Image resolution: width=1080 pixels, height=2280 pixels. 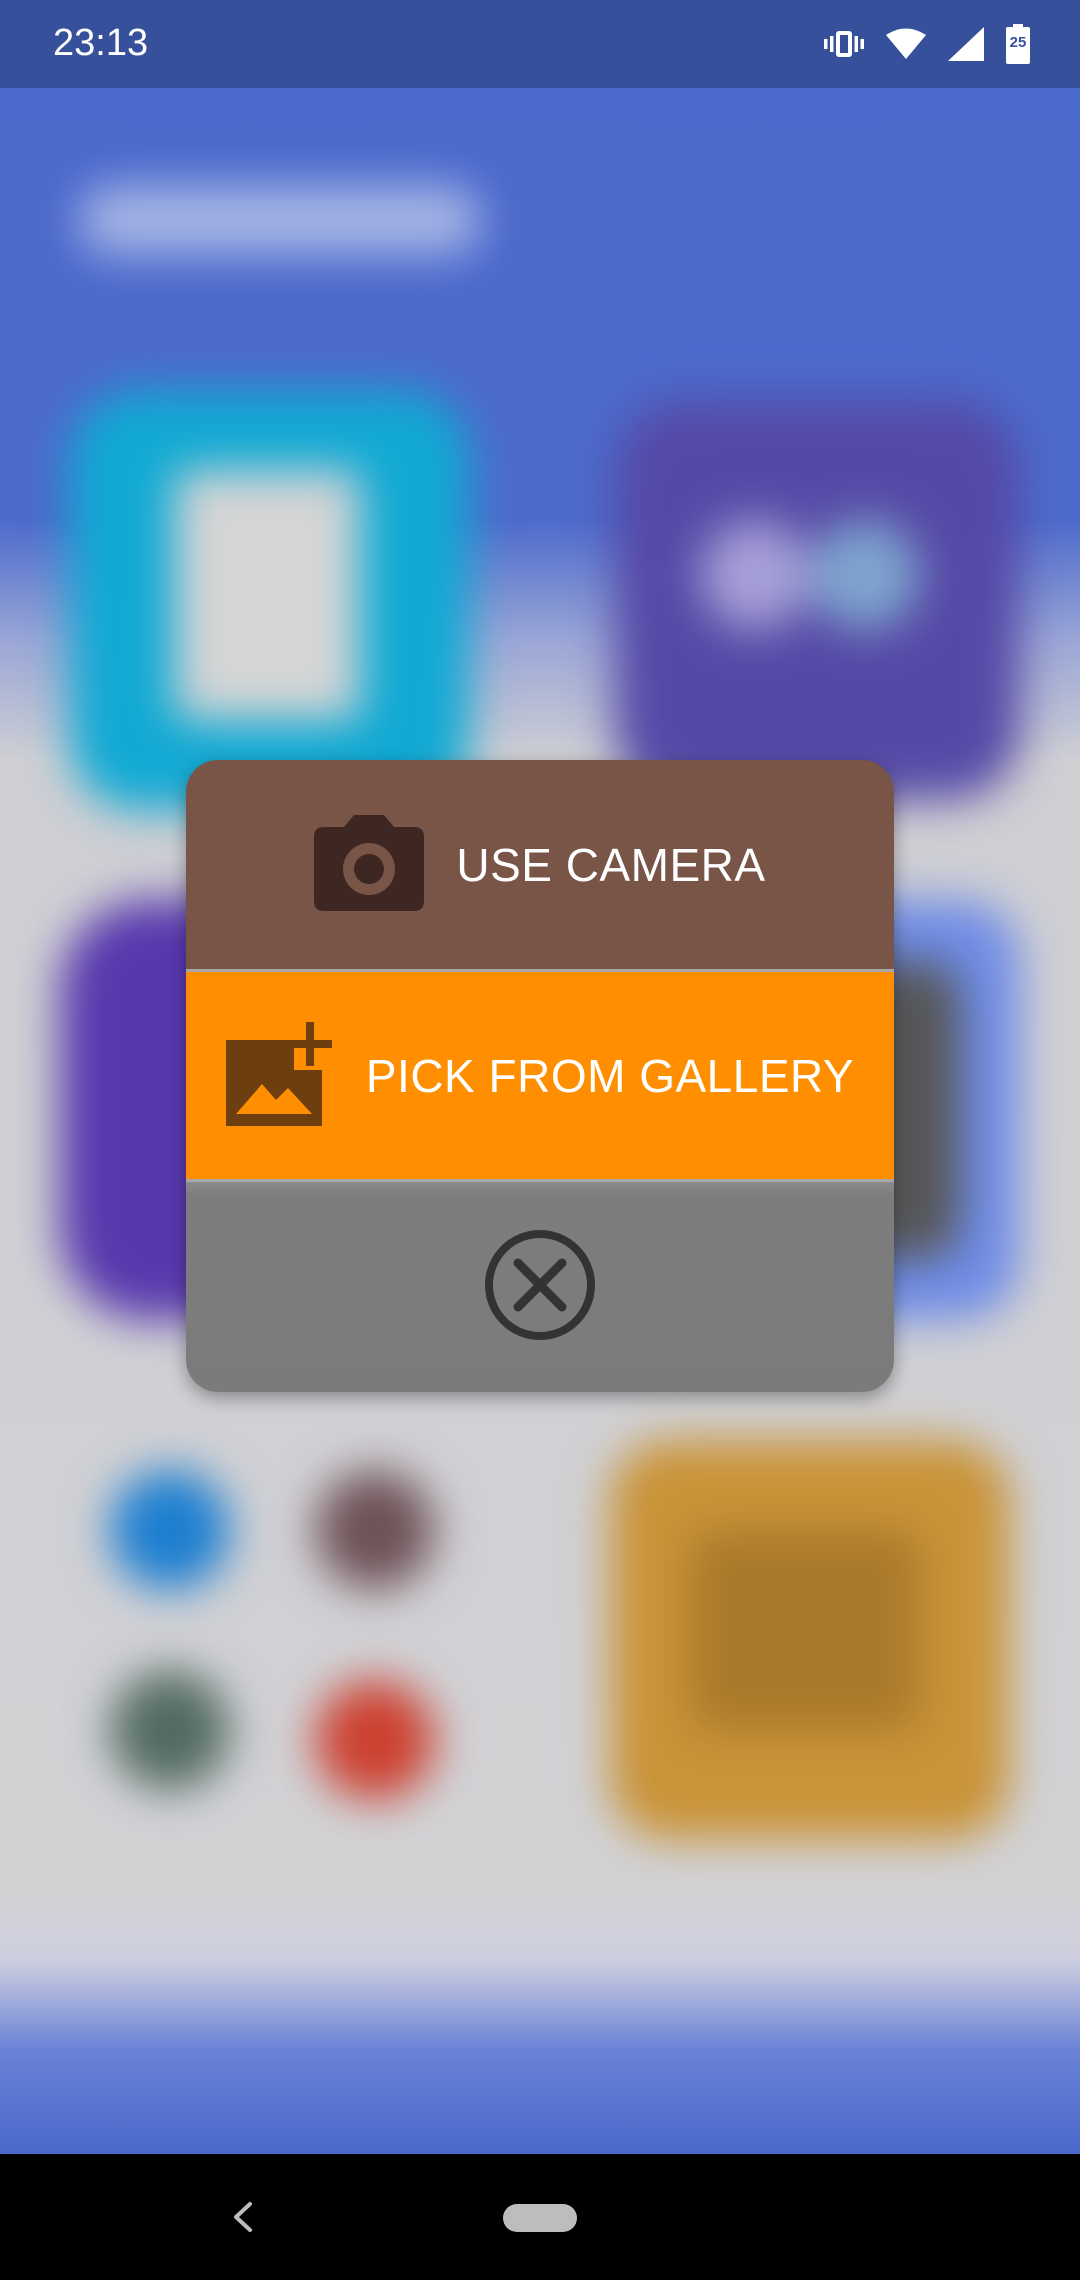 What do you see at coordinates (240, 2217) in the screenshot?
I see `back-chevron-icon` at bounding box center [240, 2217].